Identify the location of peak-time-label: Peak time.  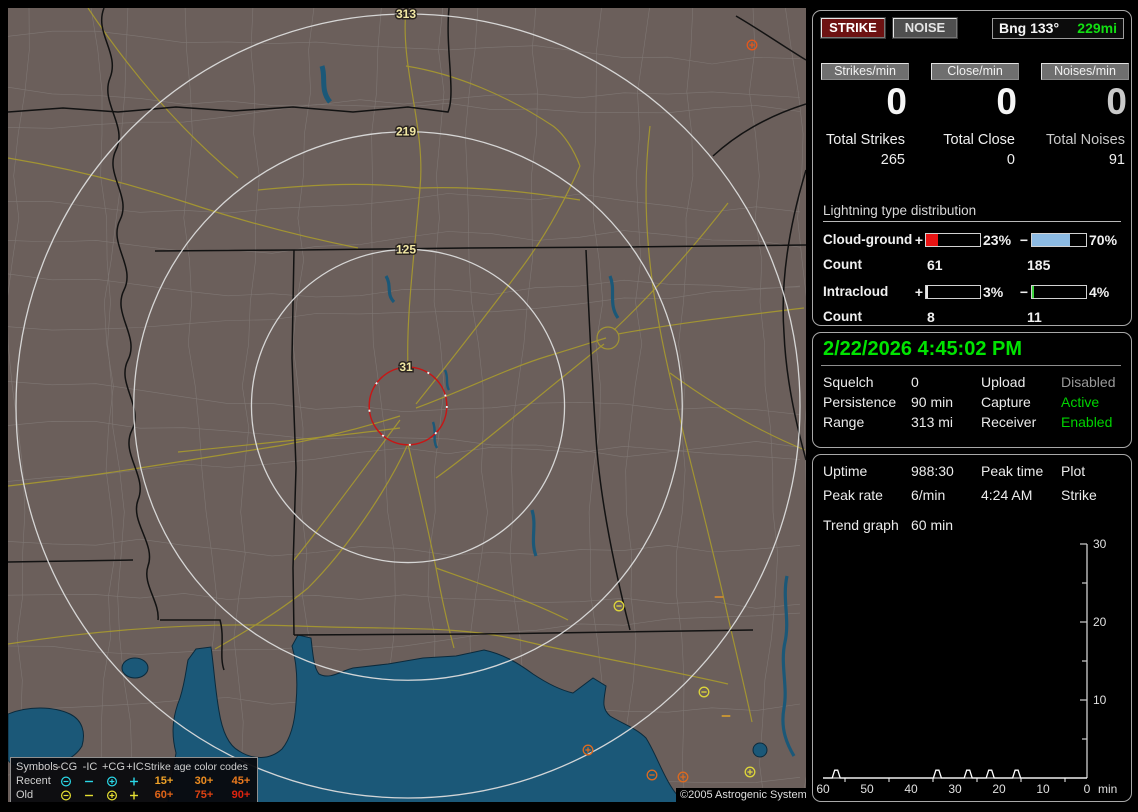
(1012, 471).